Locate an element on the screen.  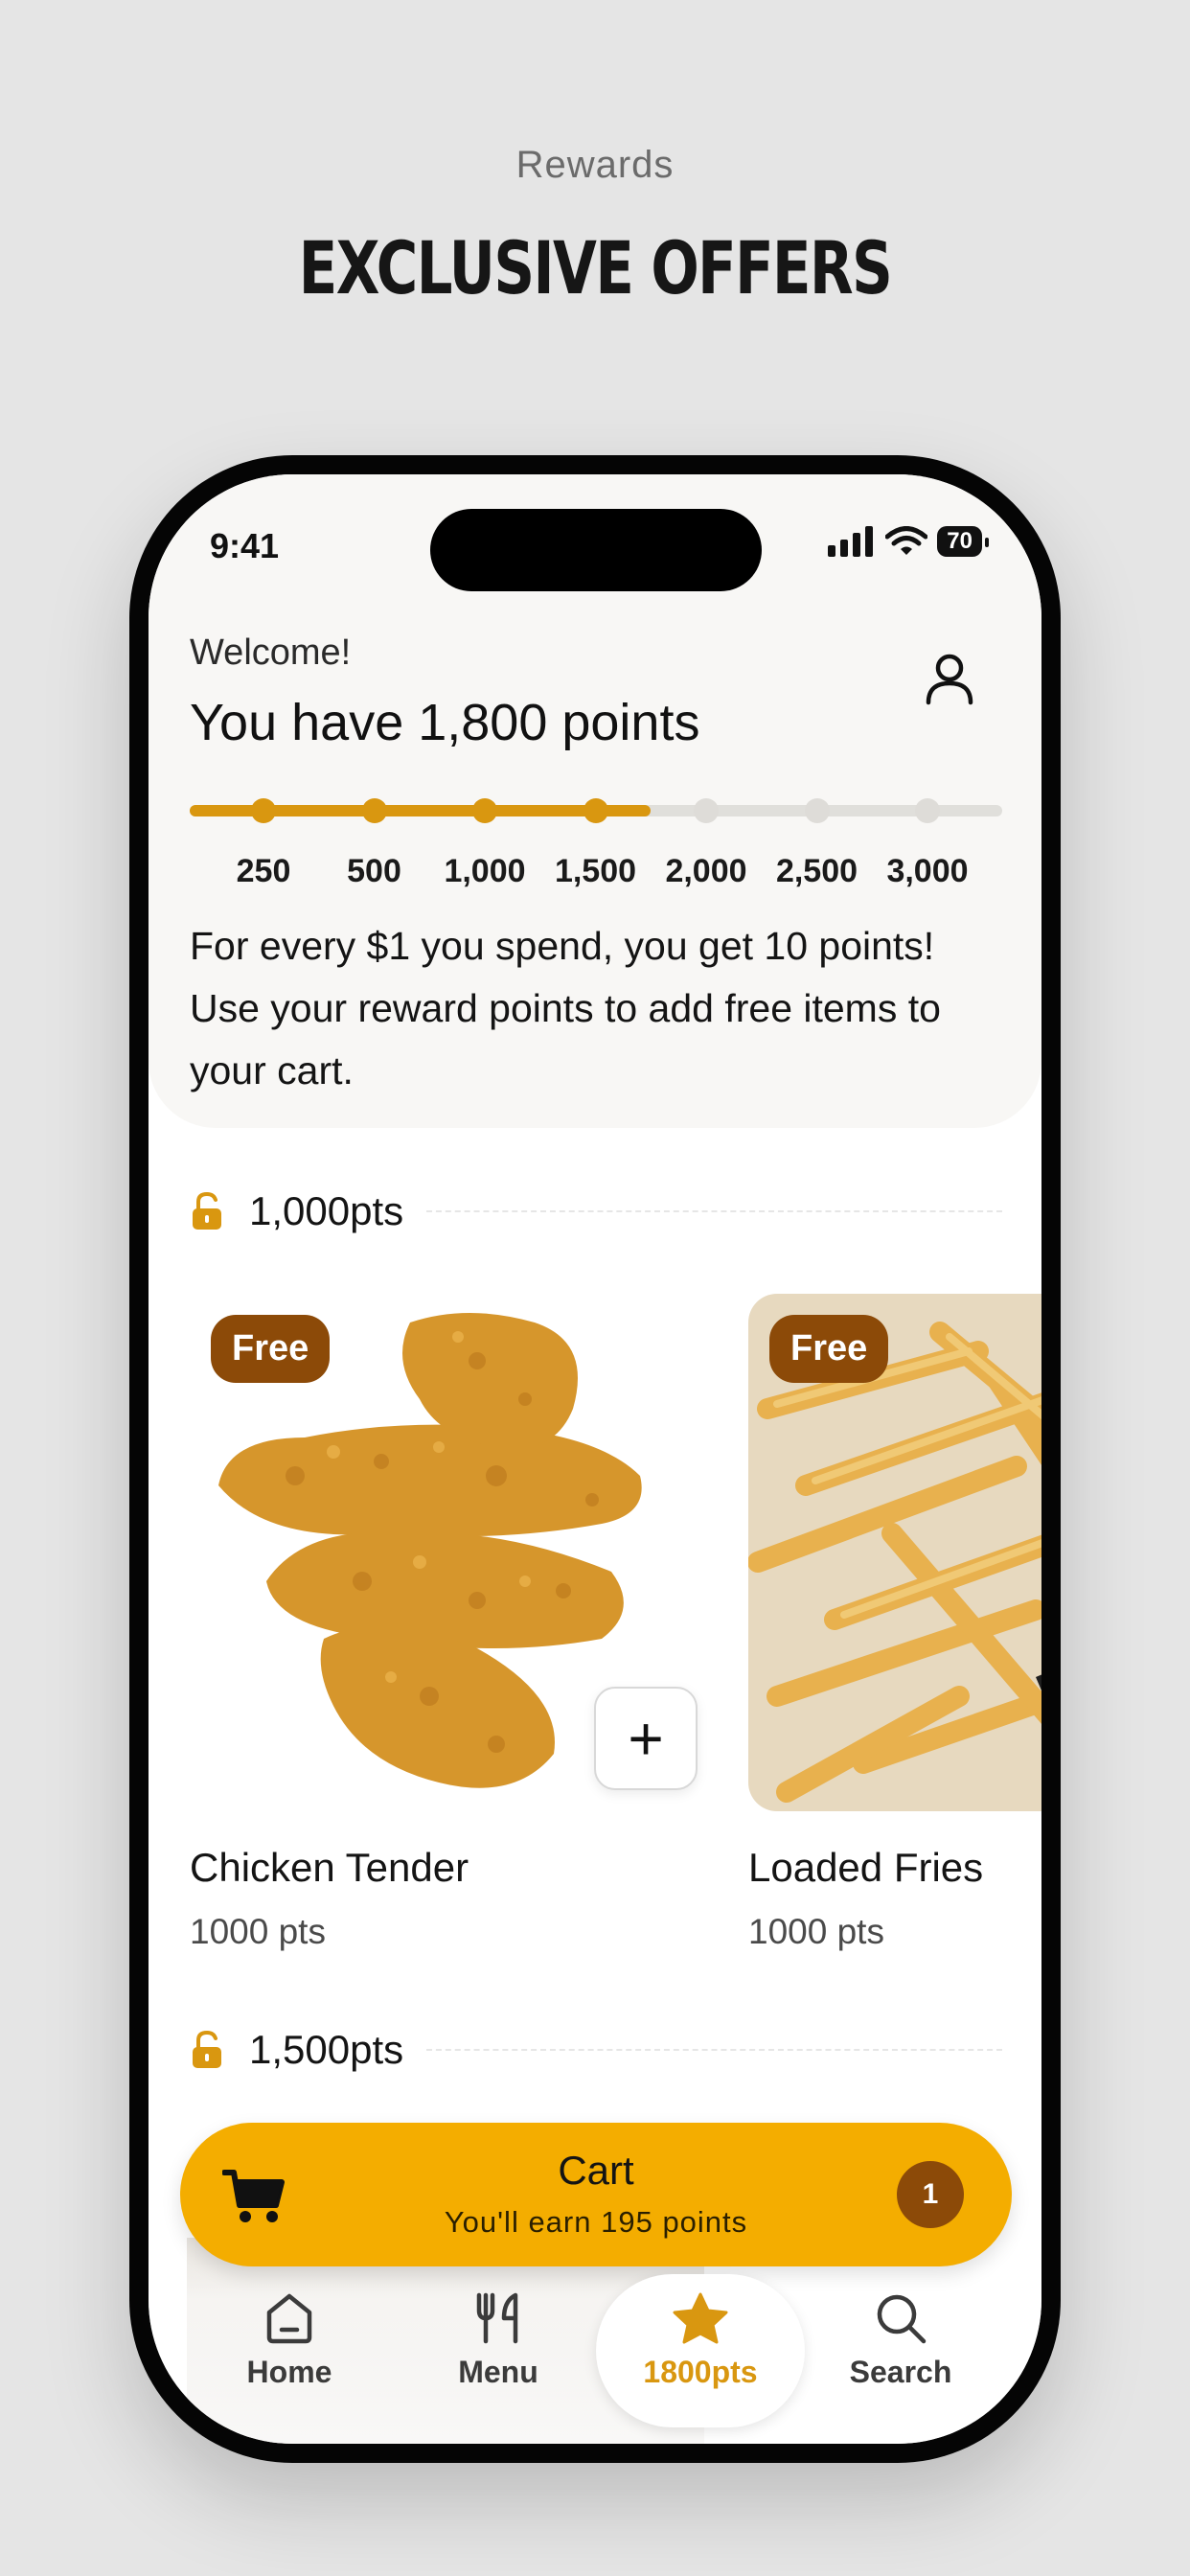
tab-label: Search is located at coordinates (901, 2372).